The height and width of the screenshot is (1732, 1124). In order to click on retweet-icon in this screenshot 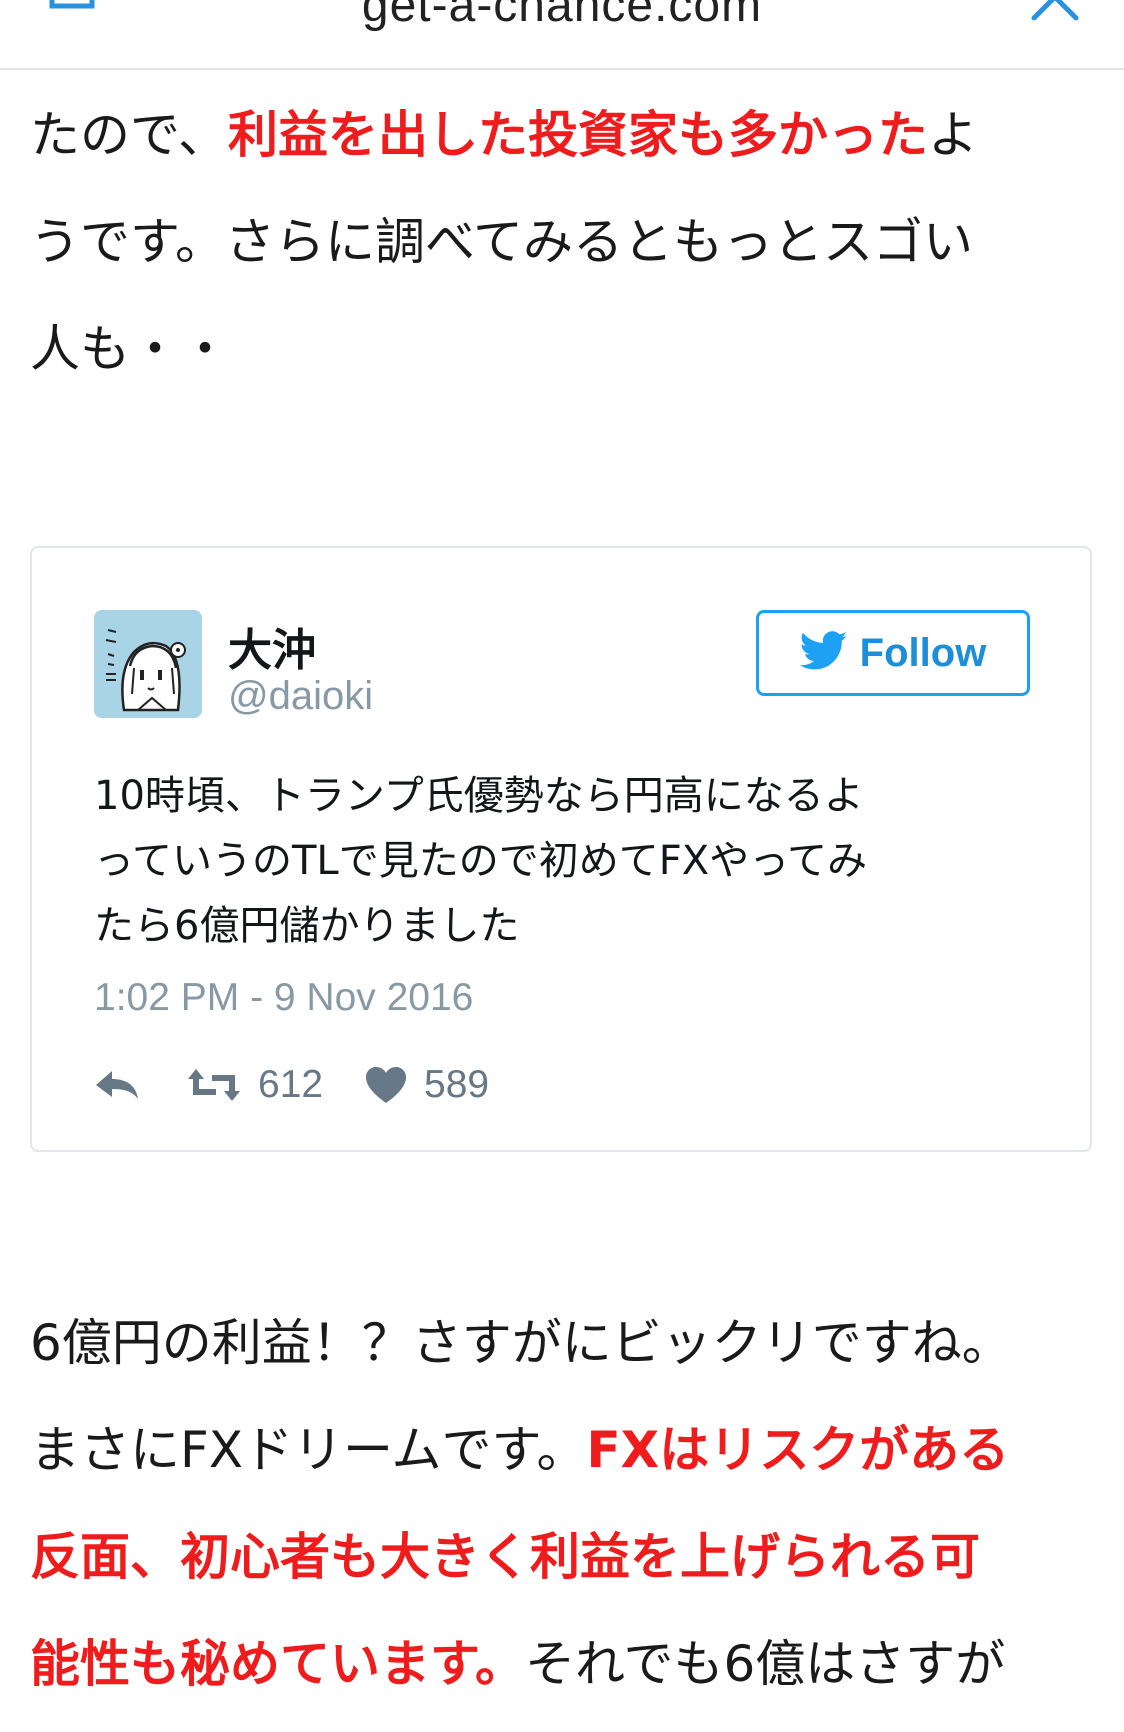, I will do `click(214, 1085)`.